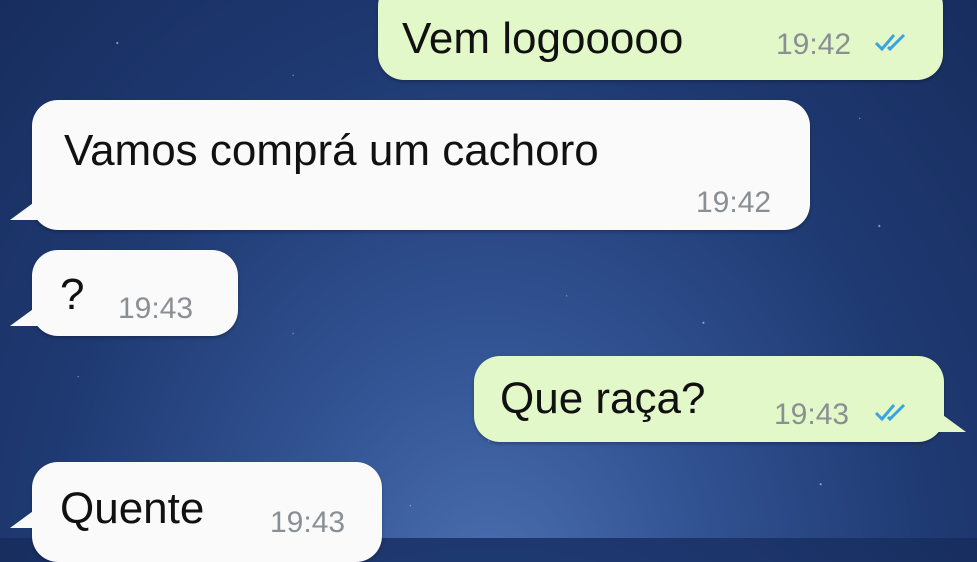  What do you see at coordinates (132, 508) in the screenshot?
I see `message-text: Quente` at bounding box center [132, 508].